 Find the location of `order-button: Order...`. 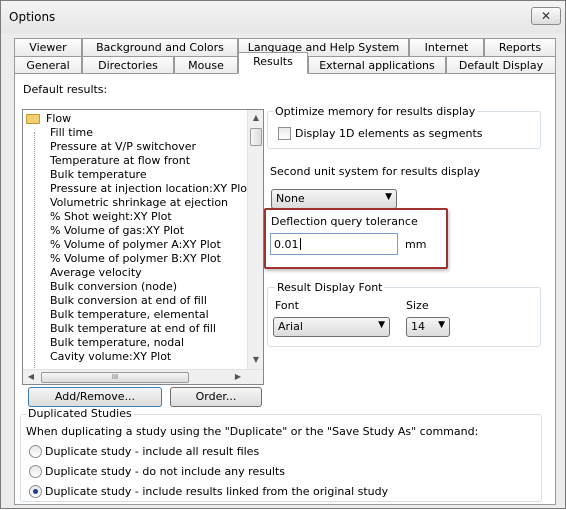

order-button: Order... is located at coordinates (216, 397).